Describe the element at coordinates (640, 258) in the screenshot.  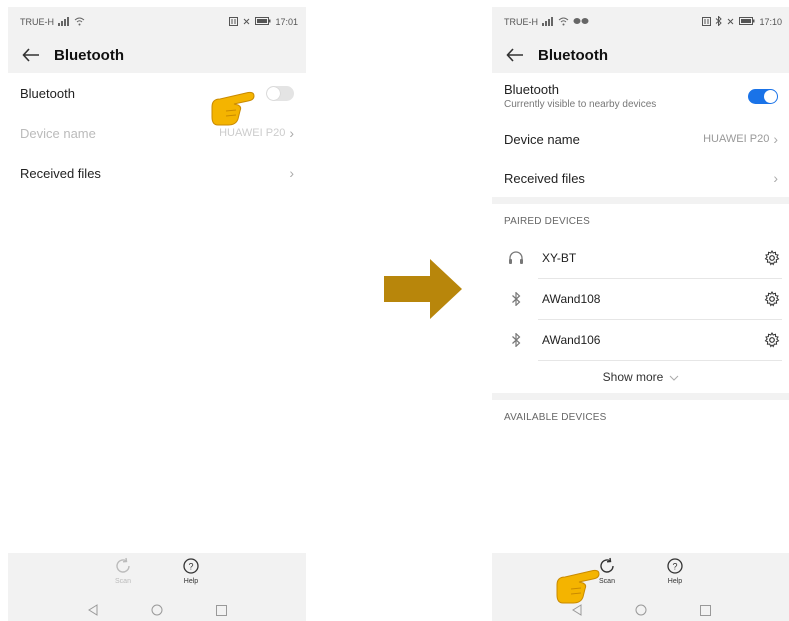
I see `paired-device-row: XY-BT` at that location.